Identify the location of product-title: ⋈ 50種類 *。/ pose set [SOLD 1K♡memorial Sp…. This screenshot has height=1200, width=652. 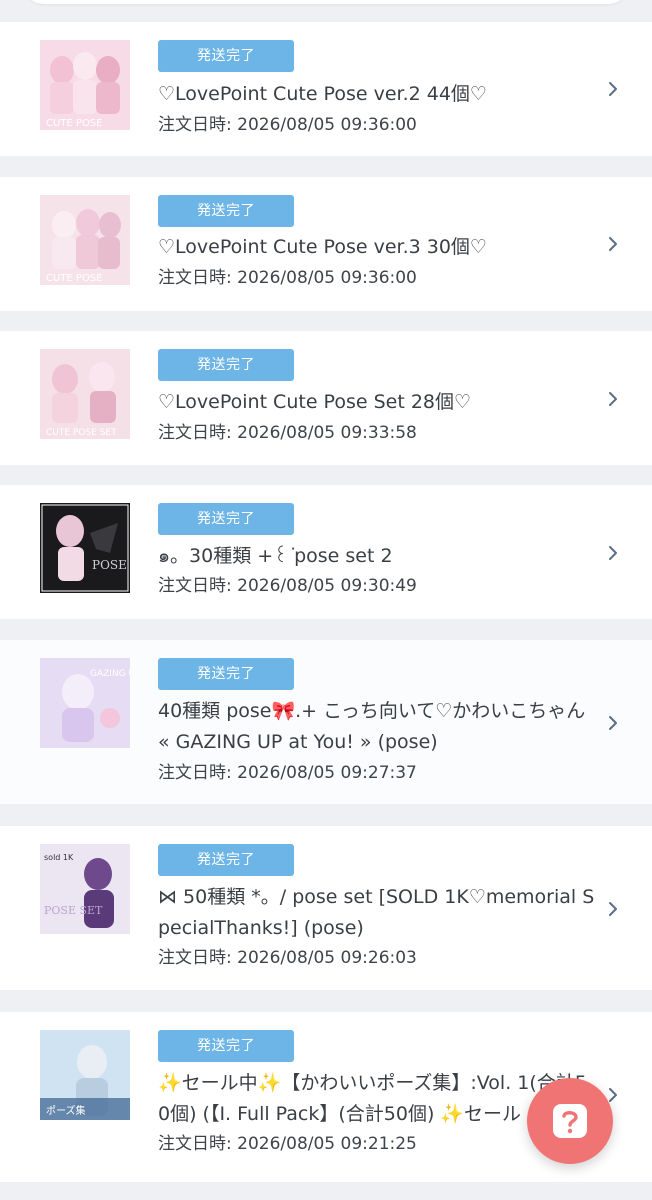
(376, 912).